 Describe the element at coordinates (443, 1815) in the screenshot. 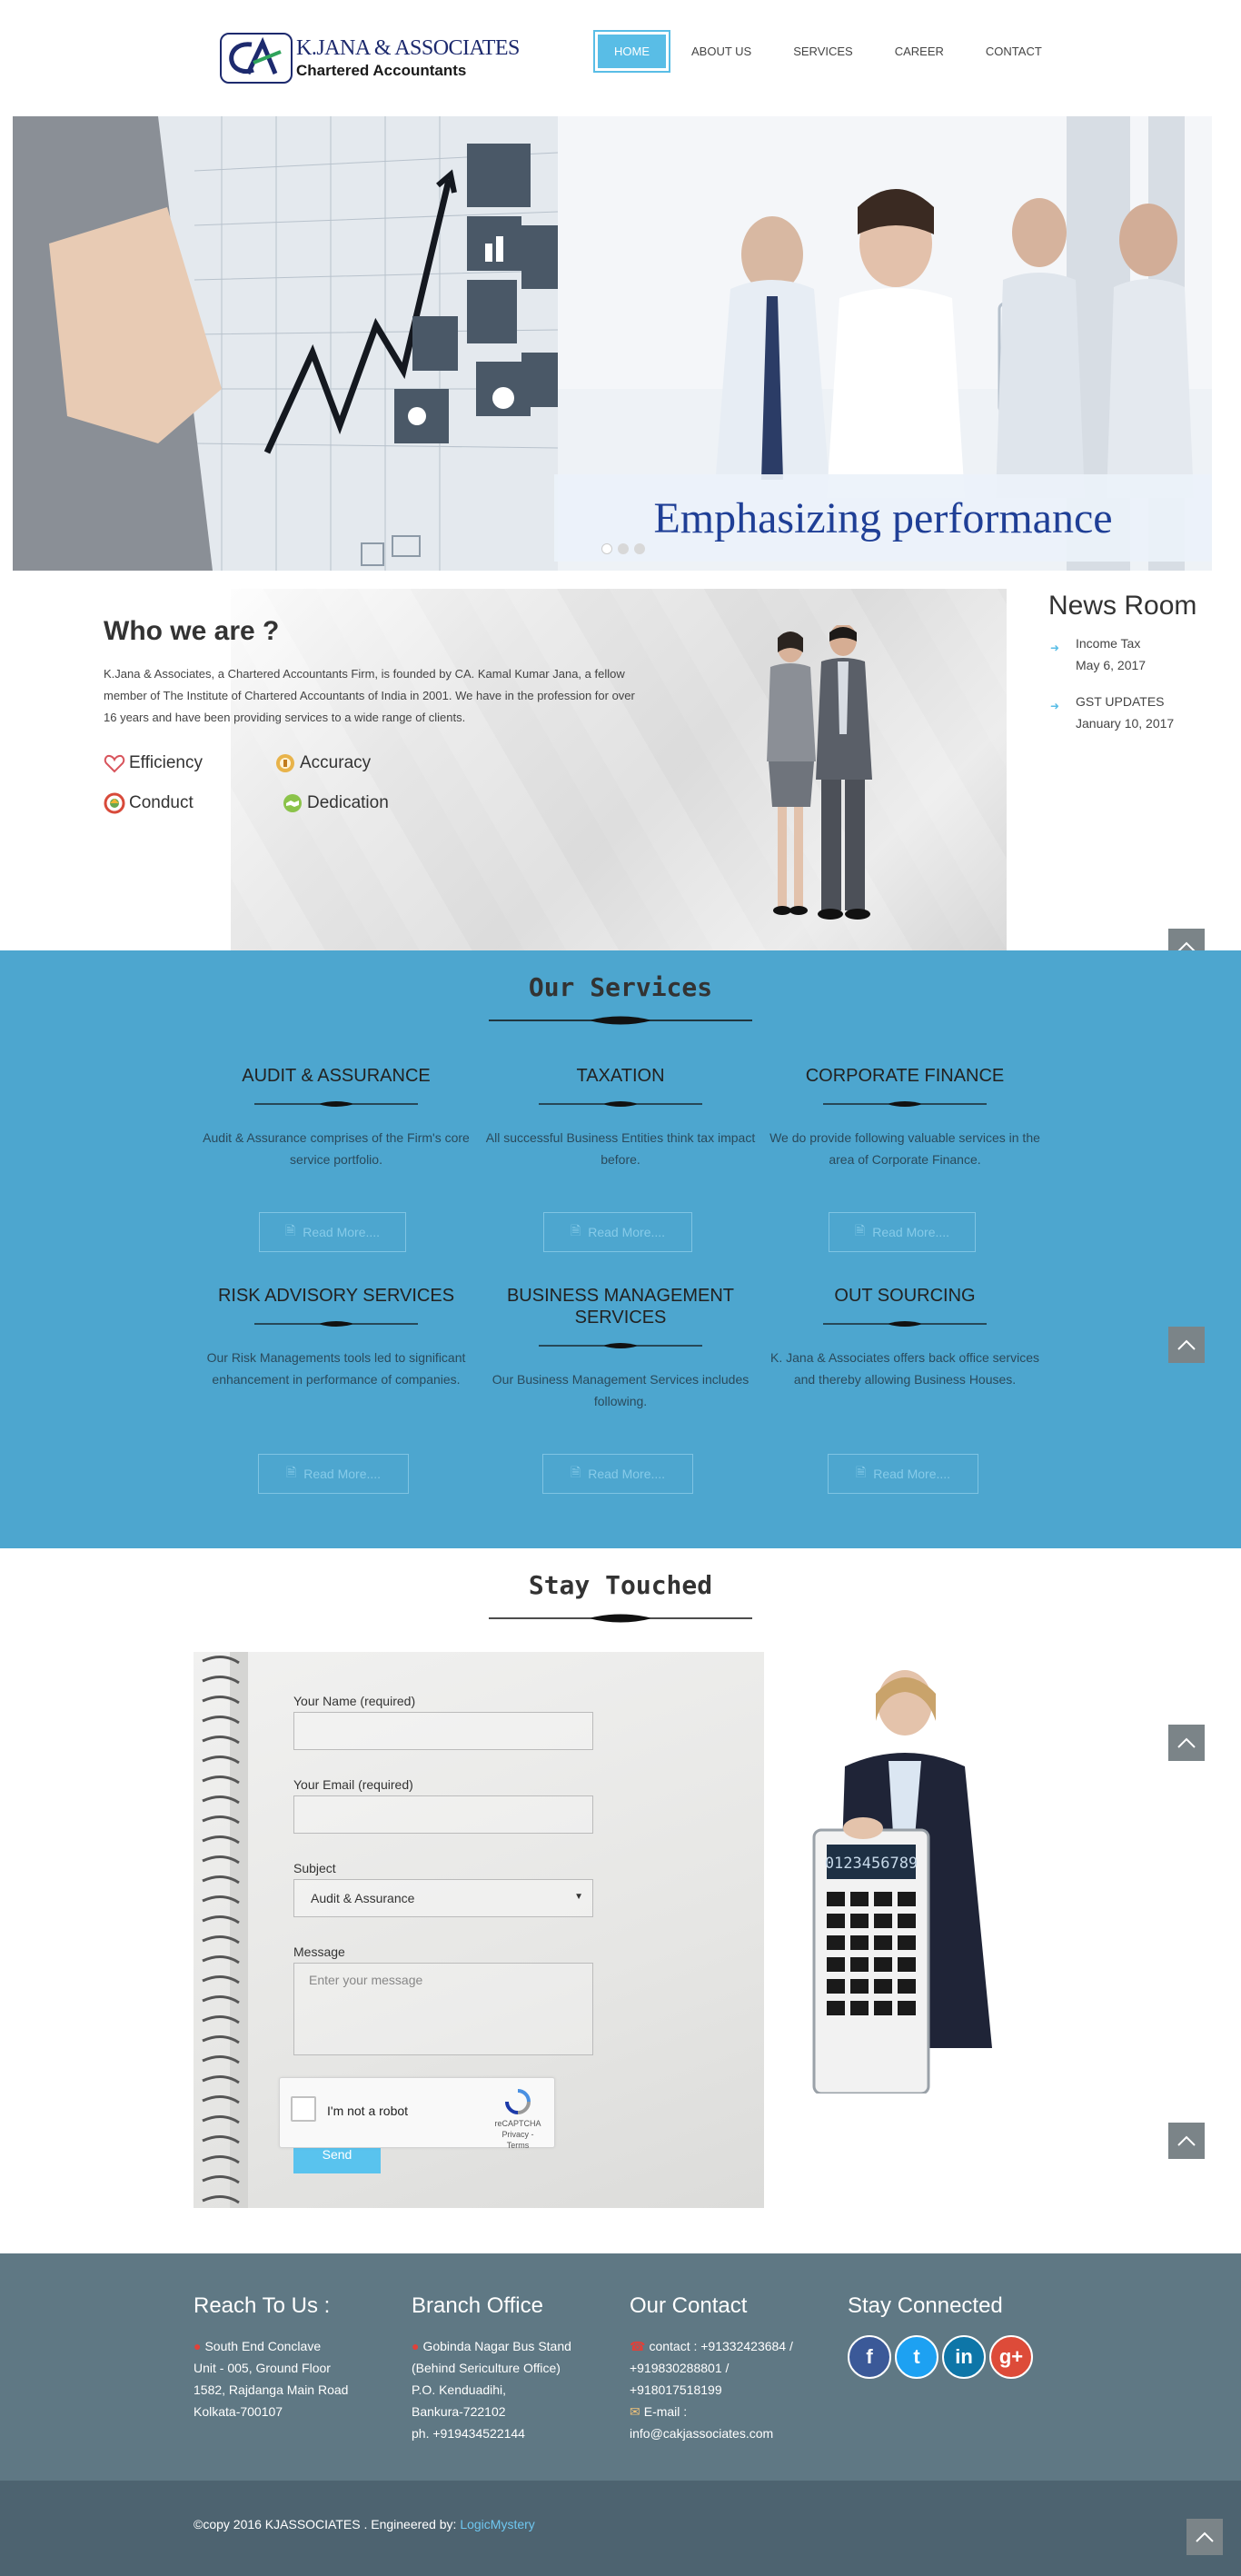

I see `email-input` at that location.